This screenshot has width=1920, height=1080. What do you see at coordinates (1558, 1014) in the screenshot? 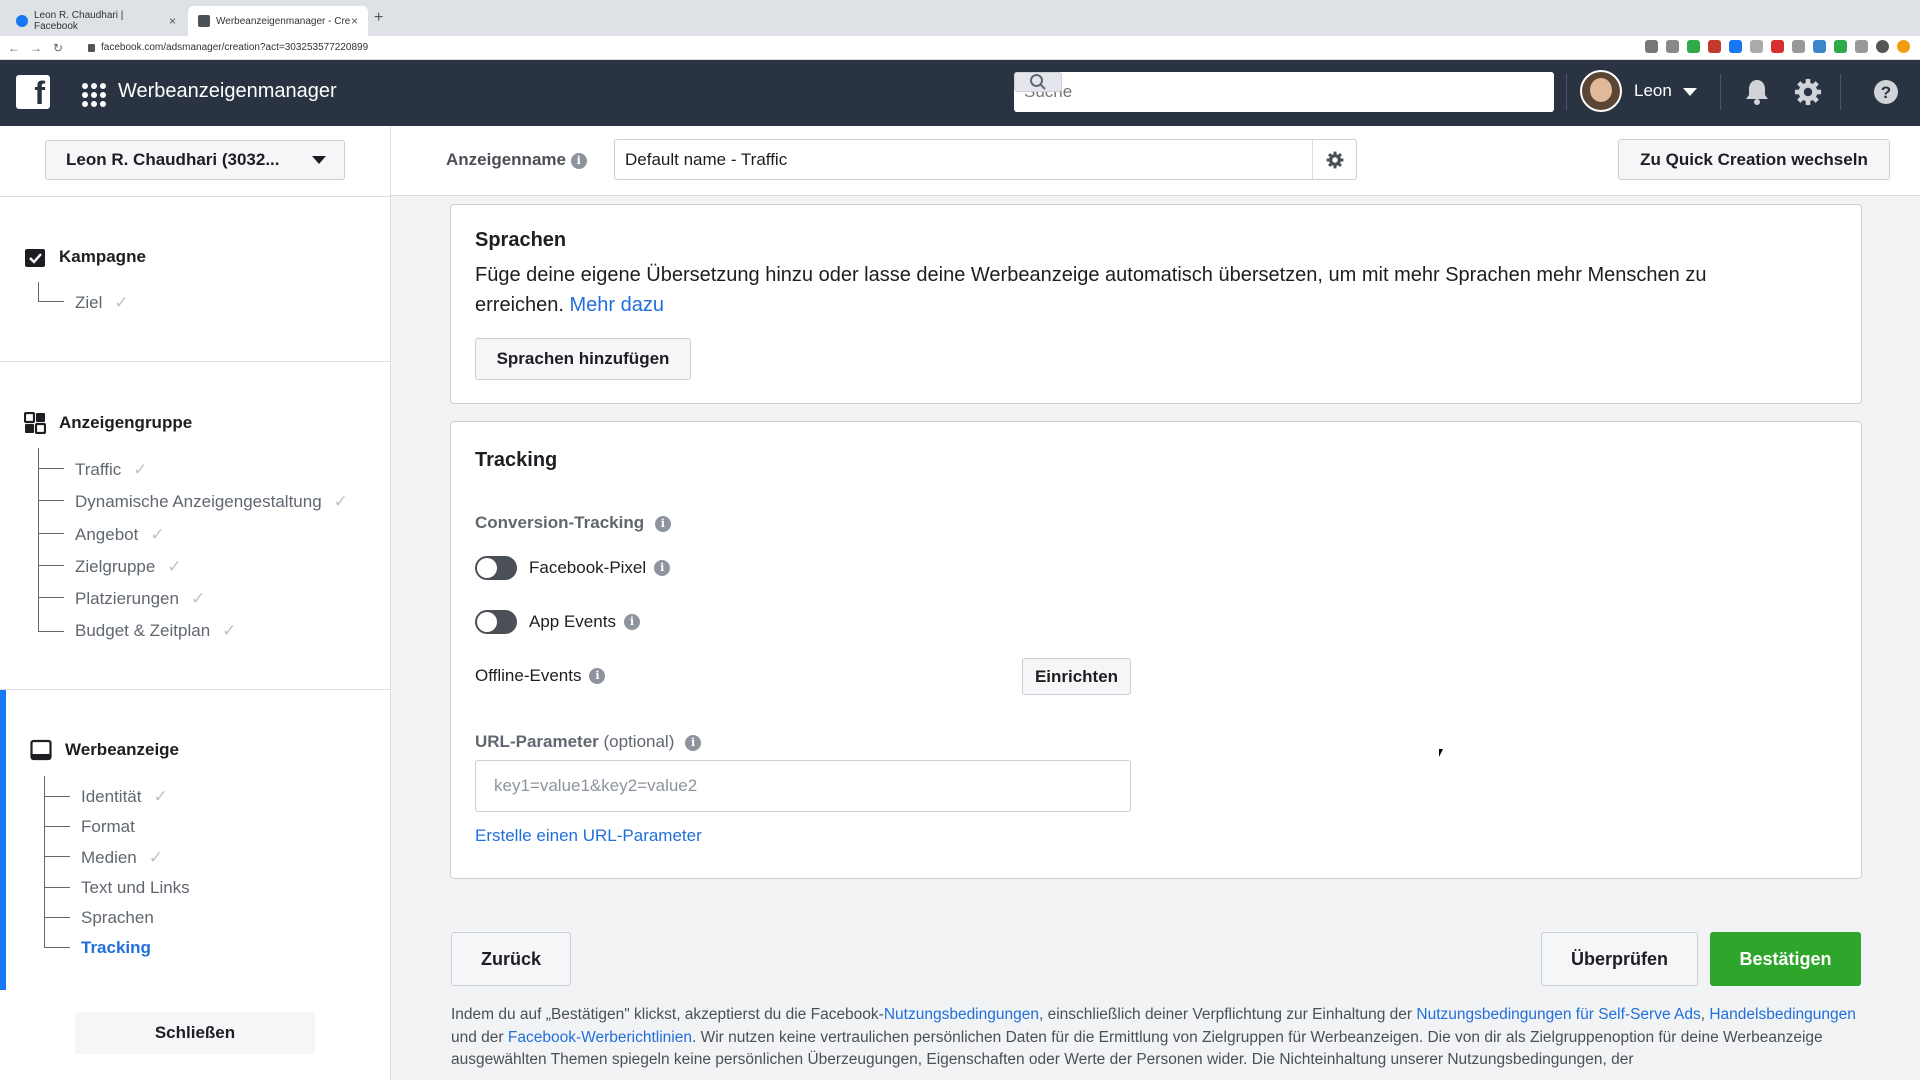
I see `self-serve-terms-link: Nutzungsbedingungen für Self-Serve Ads` at bounding box center [1558, 1014].